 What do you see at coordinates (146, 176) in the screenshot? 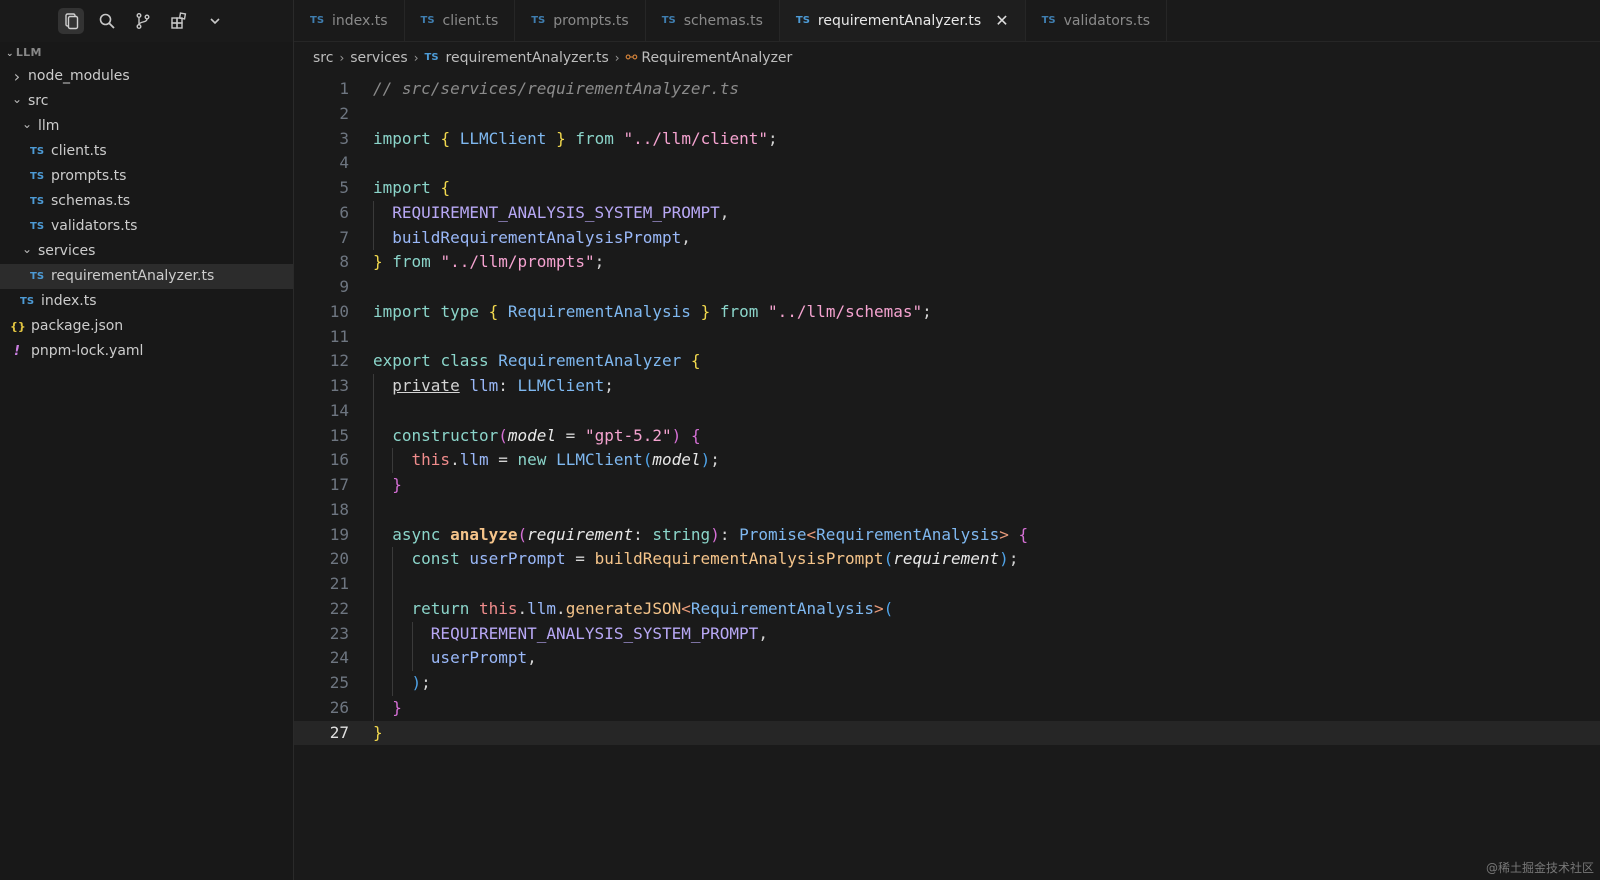
I see `tree-item-prompts-ts: TS prompts.ts` at bounding box center [146, 176].